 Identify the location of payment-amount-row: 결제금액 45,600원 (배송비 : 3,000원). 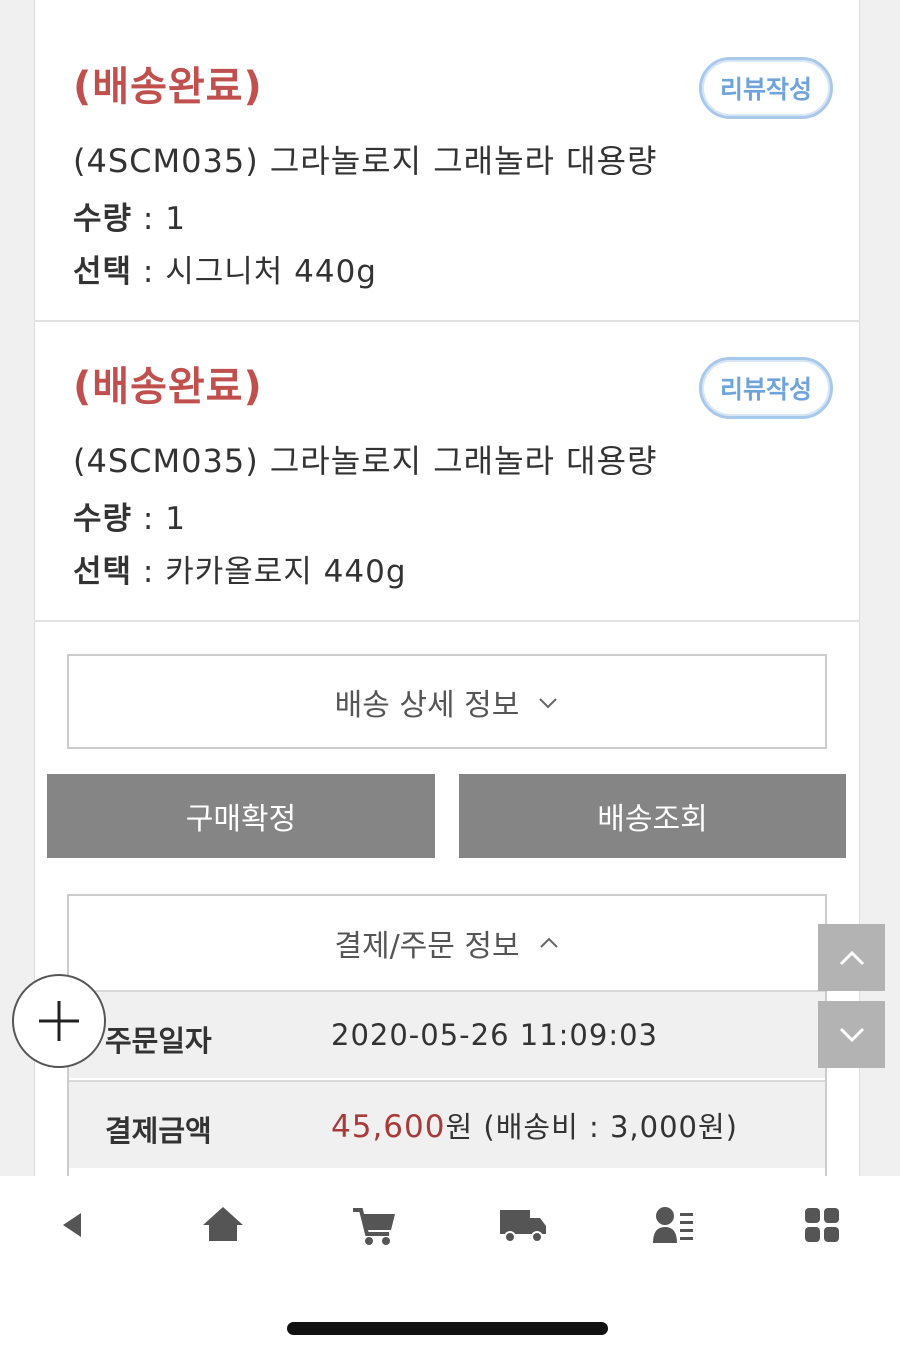
(447, 1124).